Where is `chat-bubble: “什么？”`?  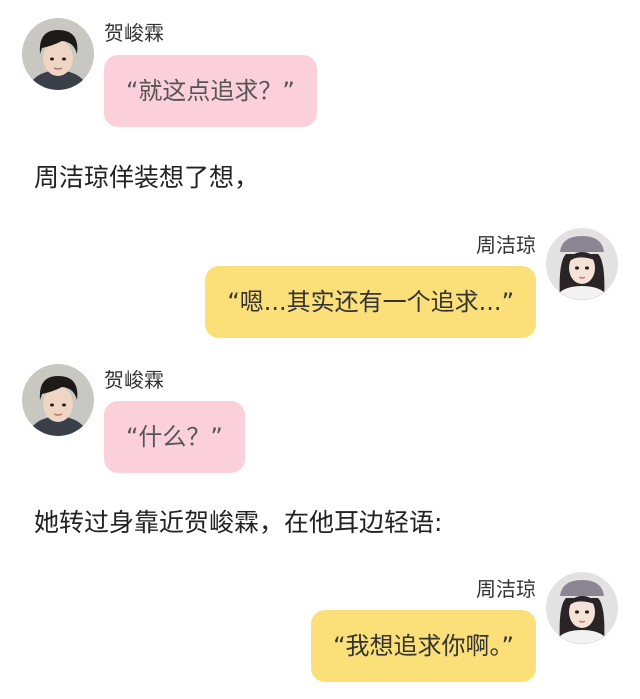
chat-bubble: “什么？” is located at coordinates (174, 437).